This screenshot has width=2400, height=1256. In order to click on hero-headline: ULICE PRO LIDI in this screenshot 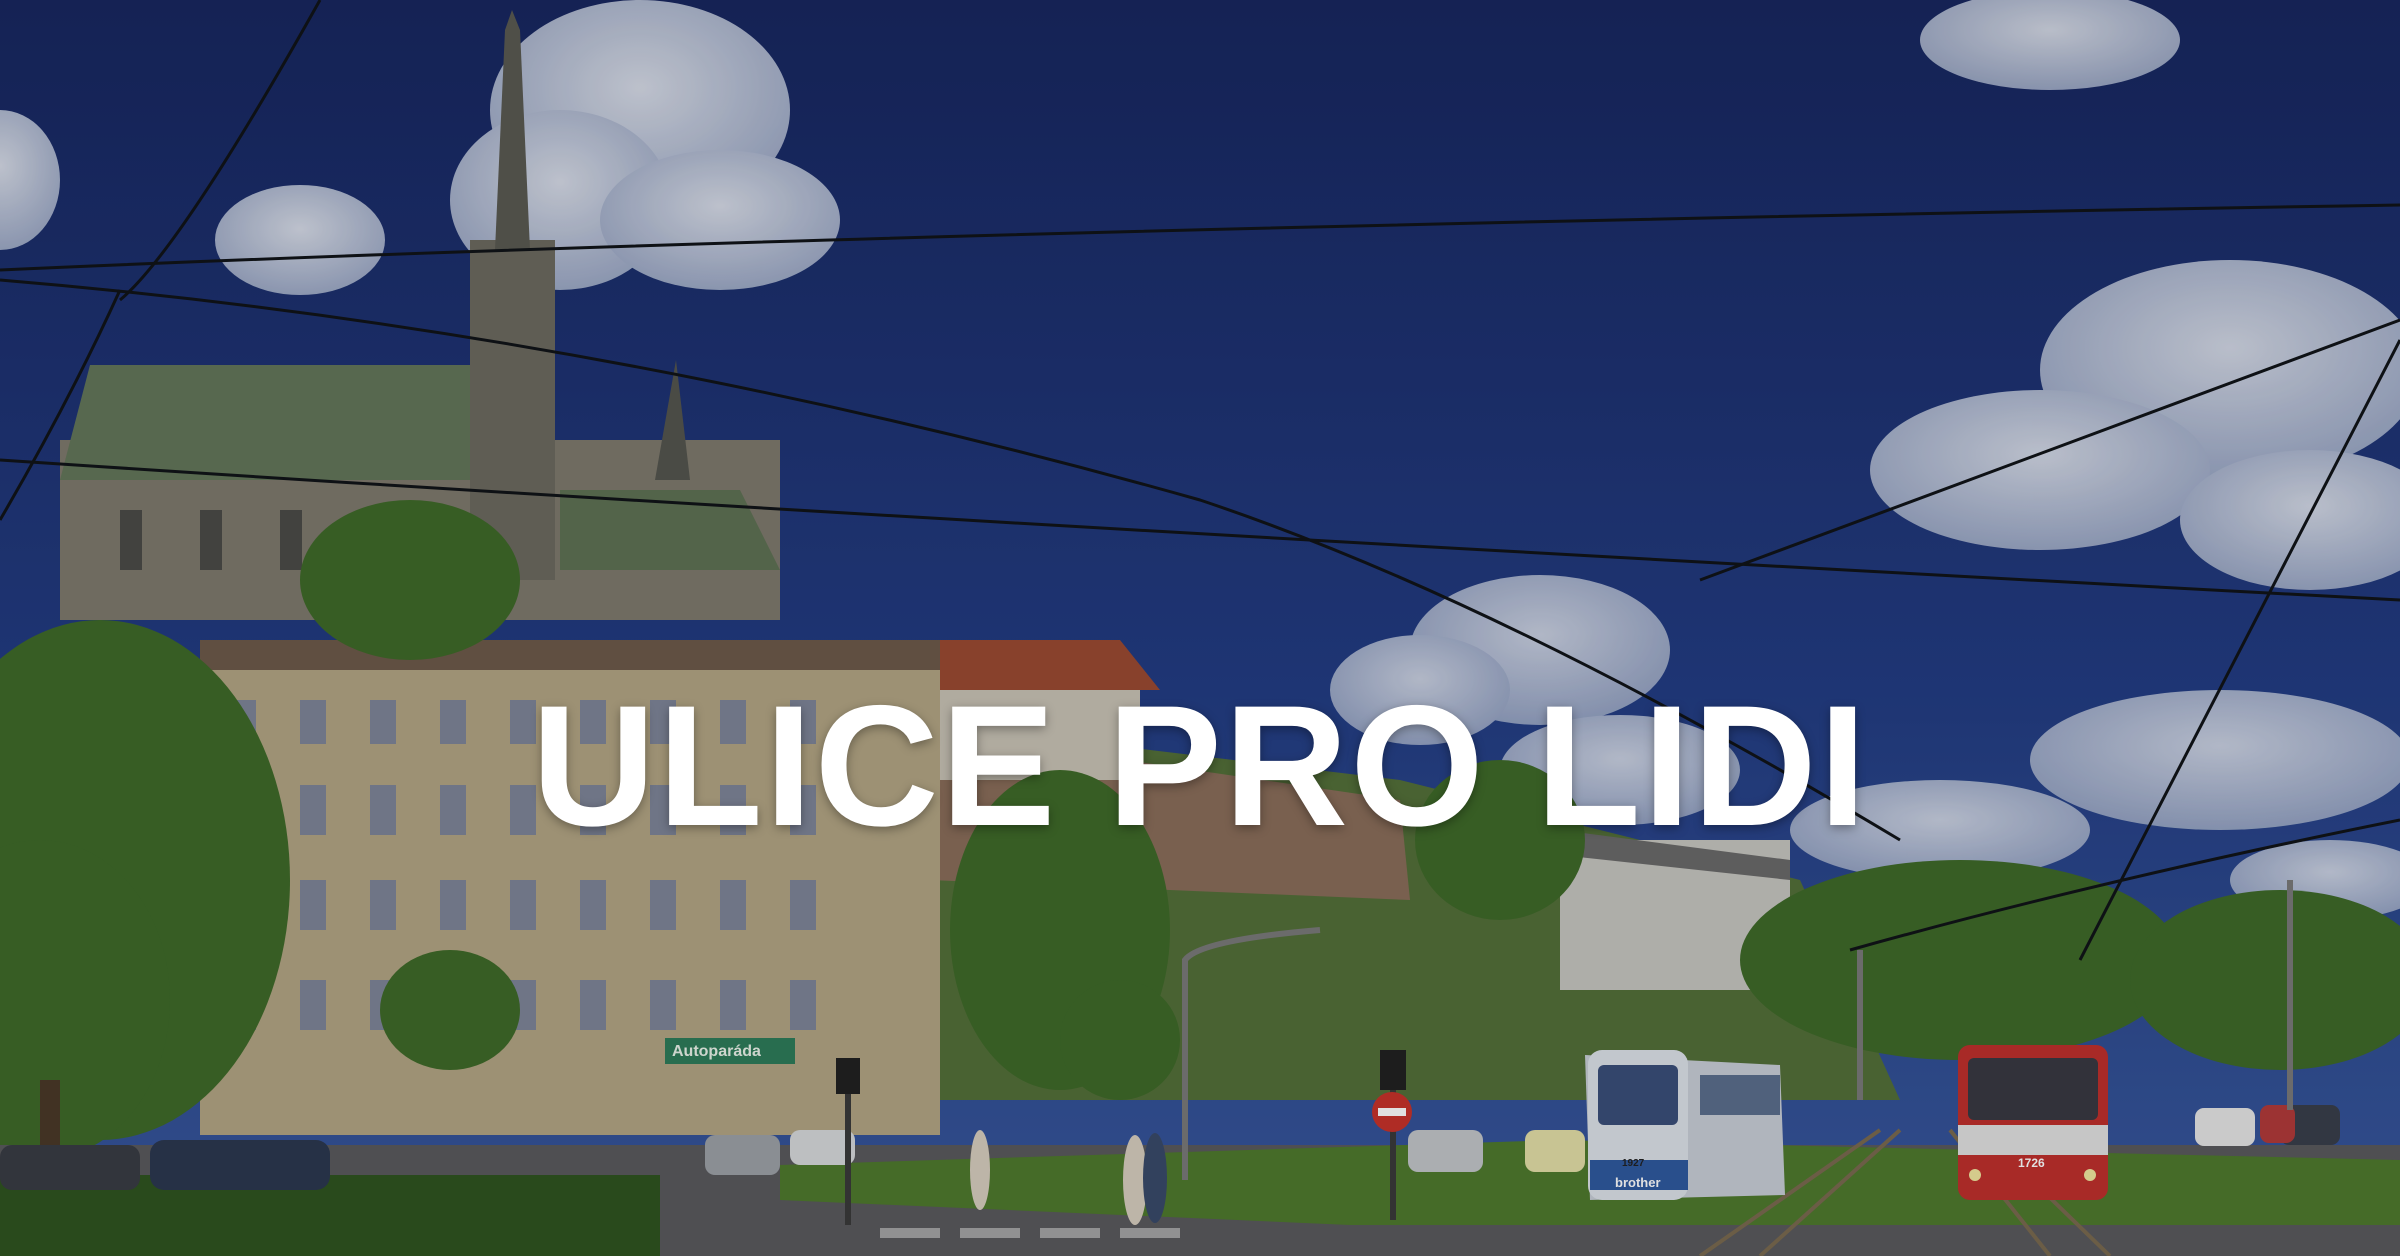, I will do `click(1200, 766)`.